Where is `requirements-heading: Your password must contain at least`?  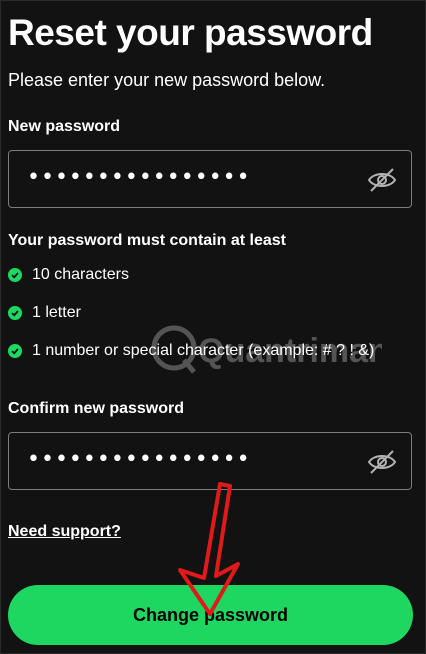 requirements-heading: Your password must contain at least is located at coordinates (147, 240).